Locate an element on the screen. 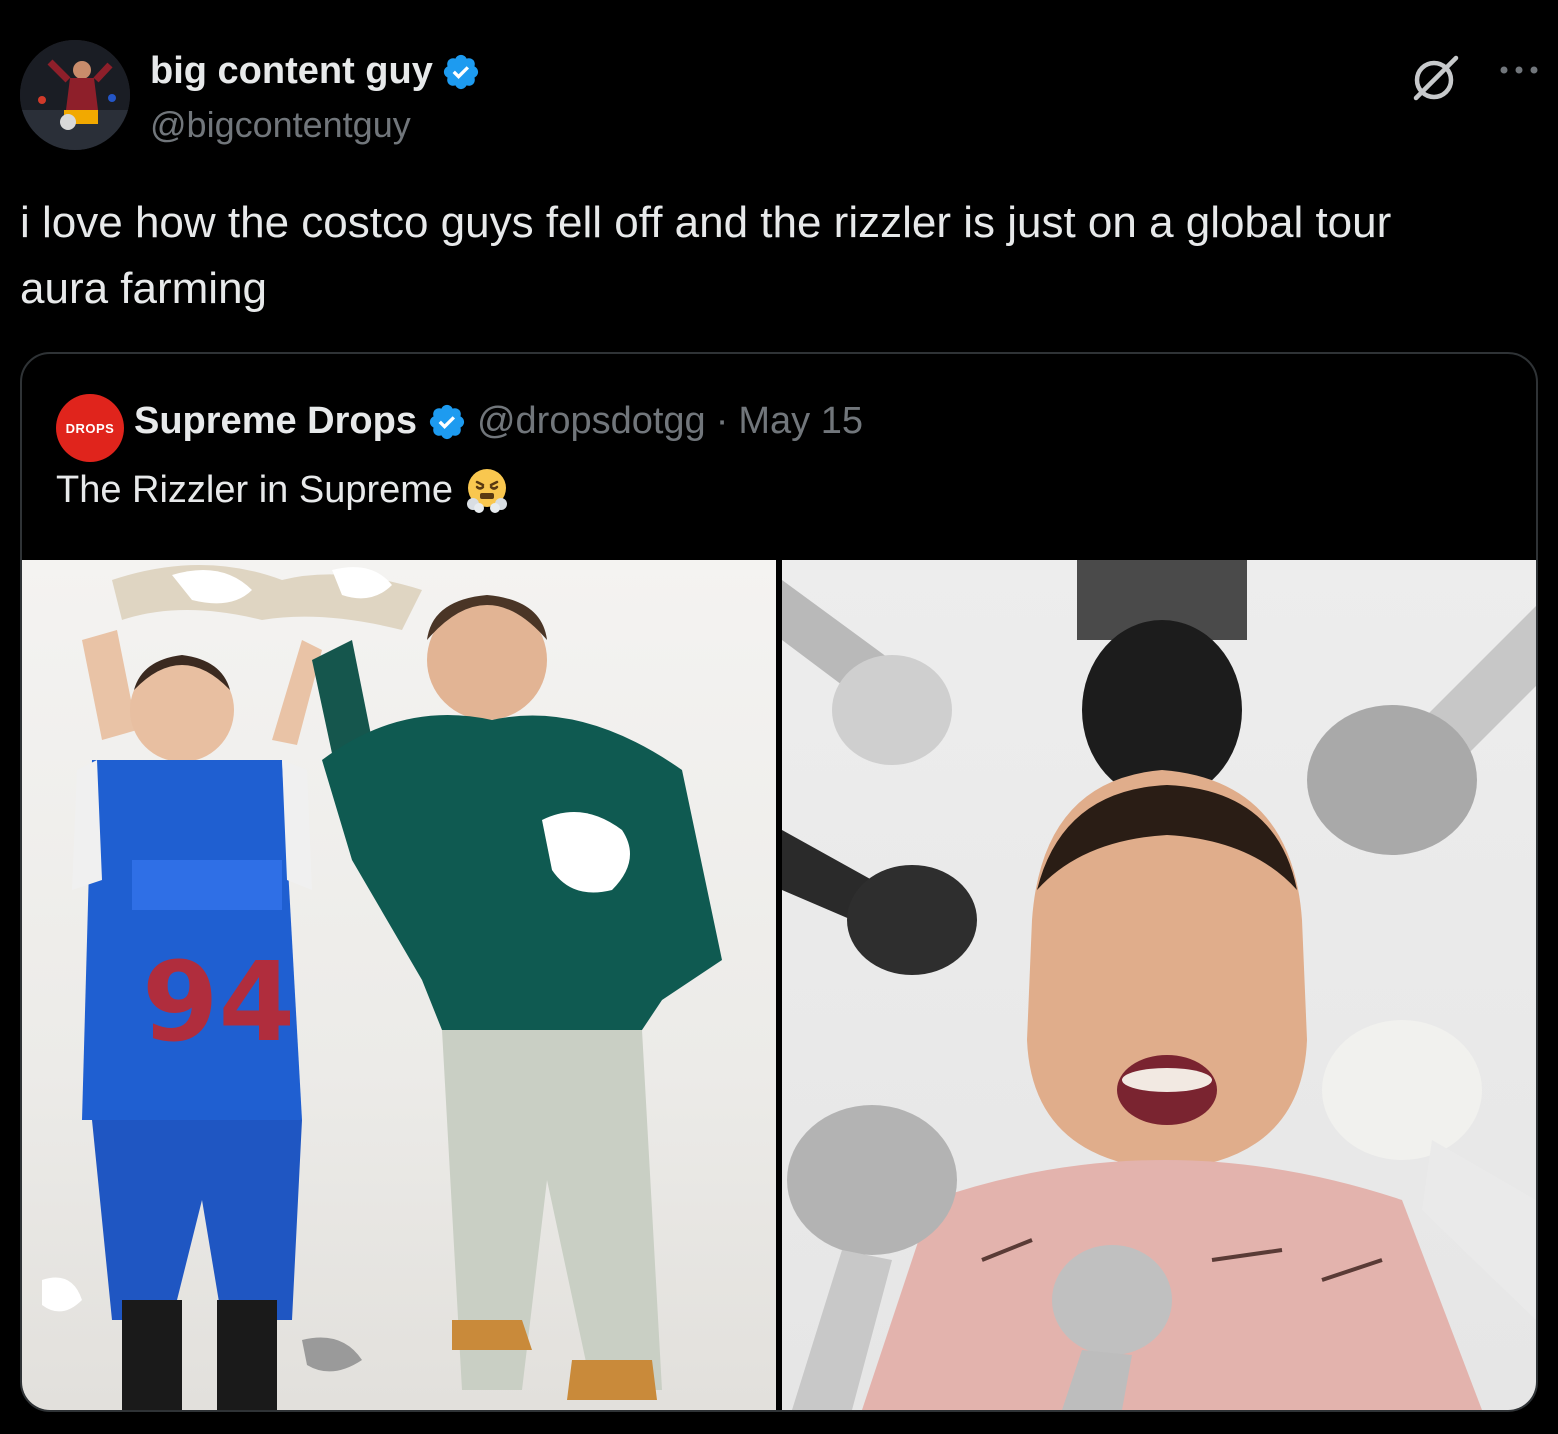 This screenshot has height=1434, width=1558. quoted-date: May 15 is located at coordinates (800, 421).